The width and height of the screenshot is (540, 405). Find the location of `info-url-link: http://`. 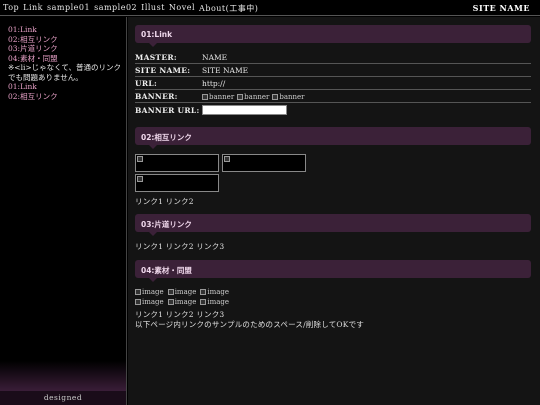

info-url-link: http:// is located at coordinates (213, 83).